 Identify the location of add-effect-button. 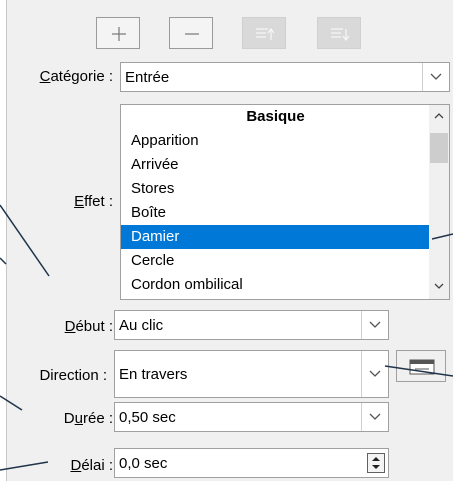
(118, 33).